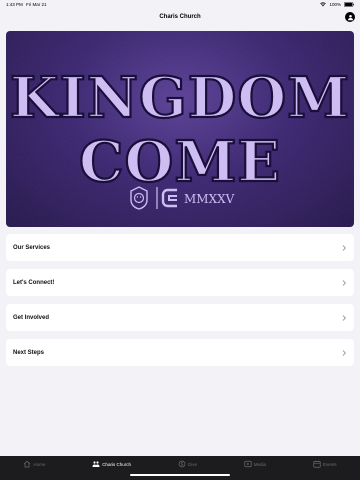  I want to click on home-icon, so click(27, 464).